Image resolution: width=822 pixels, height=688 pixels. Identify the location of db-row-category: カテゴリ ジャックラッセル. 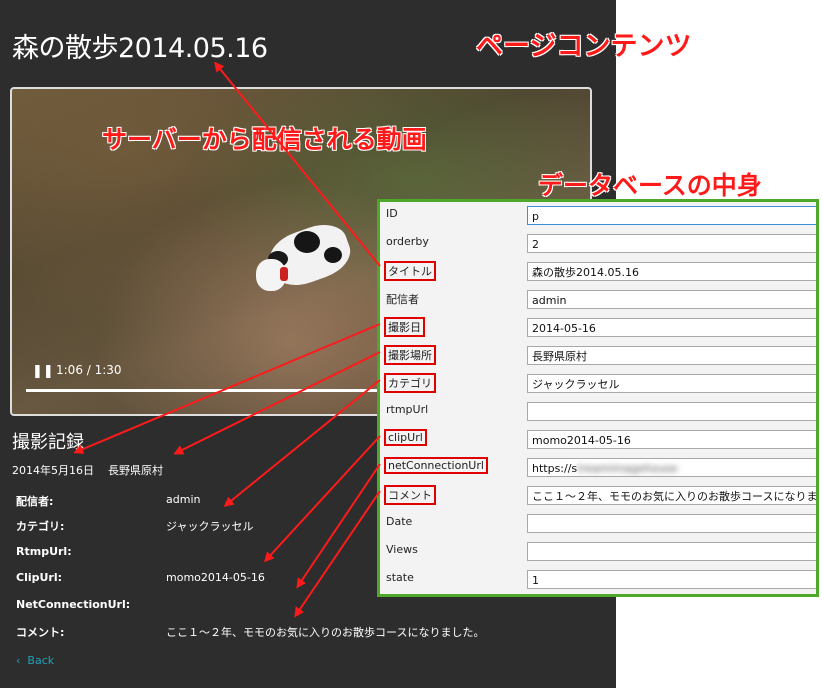
(598, 384).